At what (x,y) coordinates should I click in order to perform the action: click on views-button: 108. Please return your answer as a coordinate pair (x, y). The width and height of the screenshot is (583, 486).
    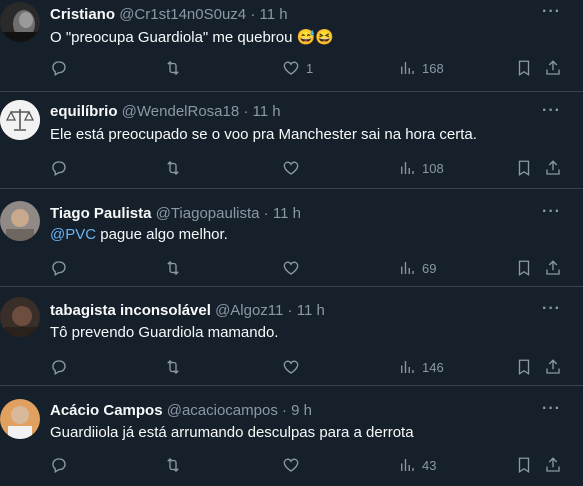
    Looking at the image, I should click on (421, 168).